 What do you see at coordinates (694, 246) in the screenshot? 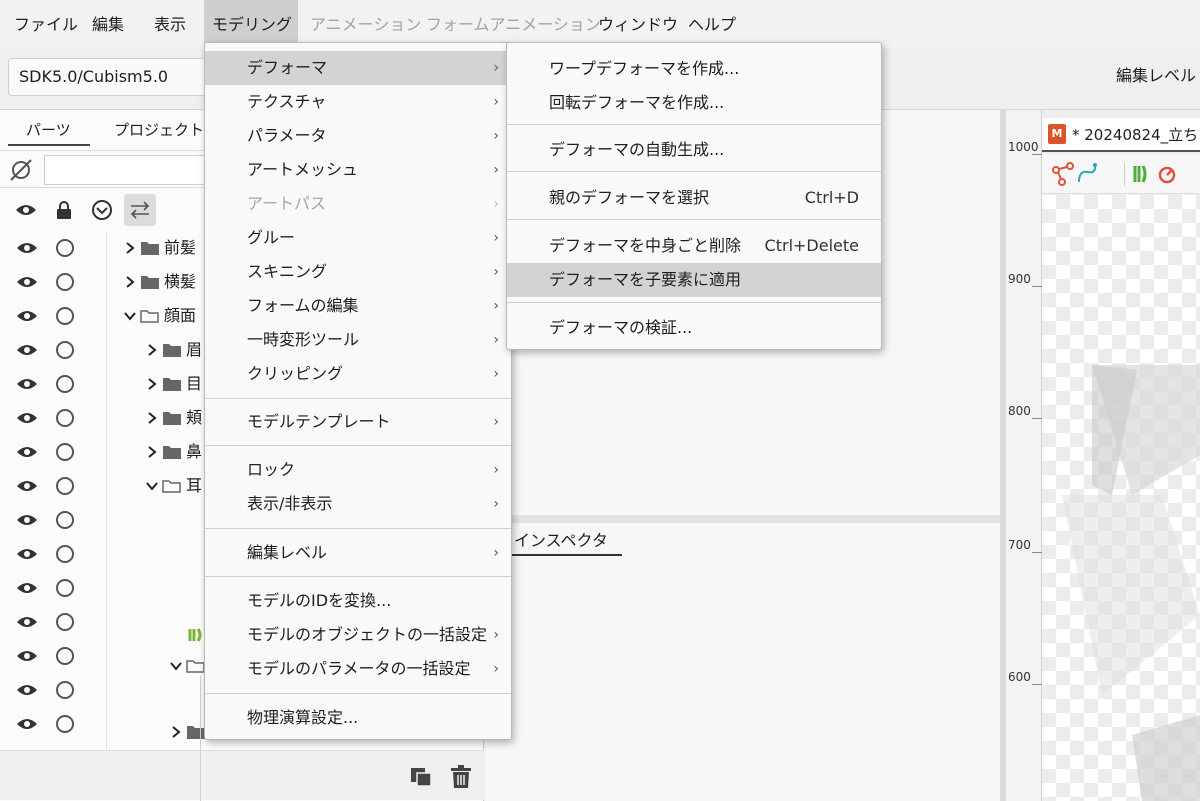
I see `submenu-delete-deformer-with-contents: デフォーマを中身ごと削除 Ctrl+Delete` at bounding box center [694, 246].